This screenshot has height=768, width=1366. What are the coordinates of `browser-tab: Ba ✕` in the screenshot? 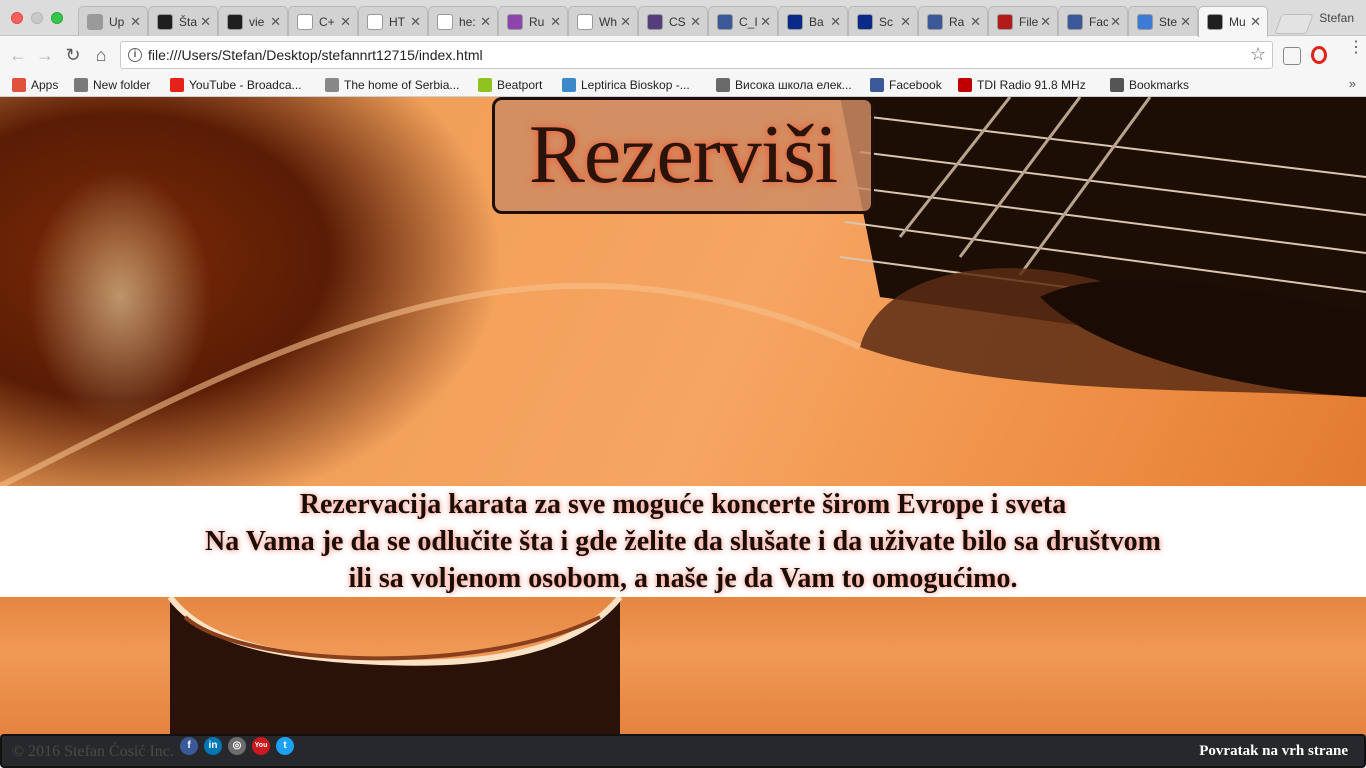 It's located at (813, 21).